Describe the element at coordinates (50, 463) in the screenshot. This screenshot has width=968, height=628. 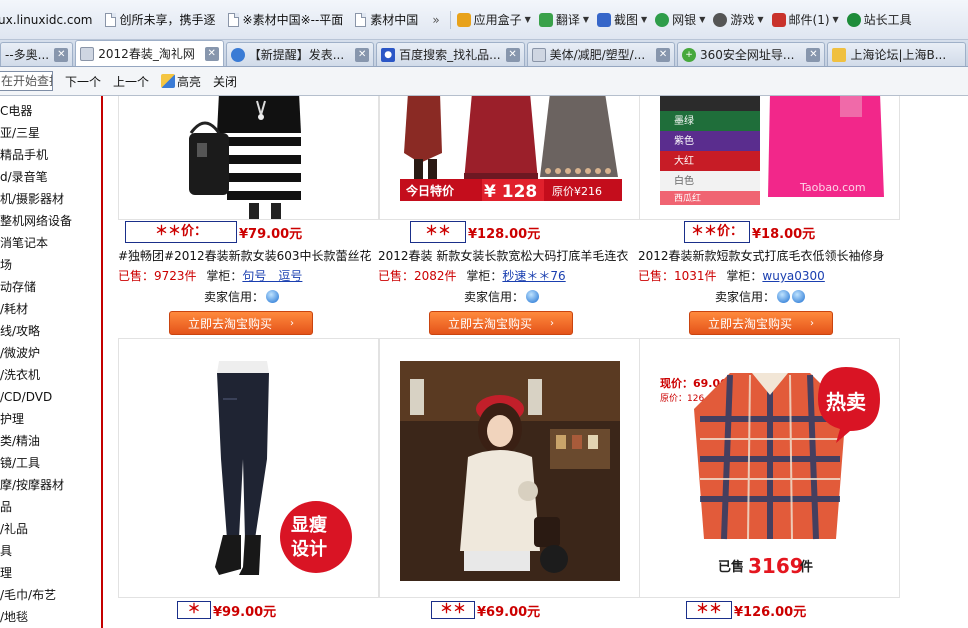
I see `sidebar-category: 镜/工具` at that location.